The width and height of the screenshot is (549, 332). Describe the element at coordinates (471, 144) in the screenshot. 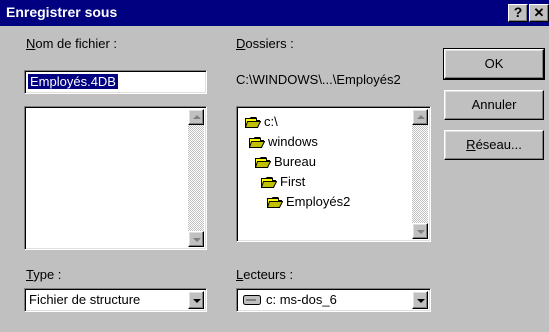

I see `network-accel: R` at that location.